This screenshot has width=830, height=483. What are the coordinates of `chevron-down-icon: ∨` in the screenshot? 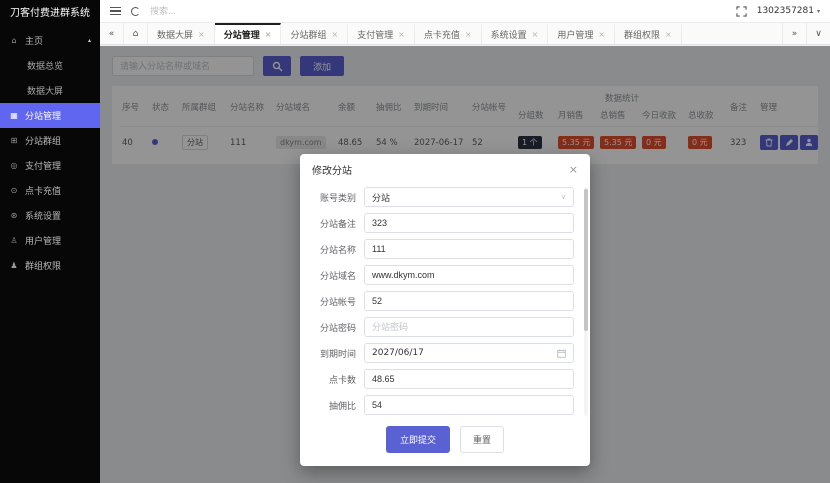 It's located at (563, 197).